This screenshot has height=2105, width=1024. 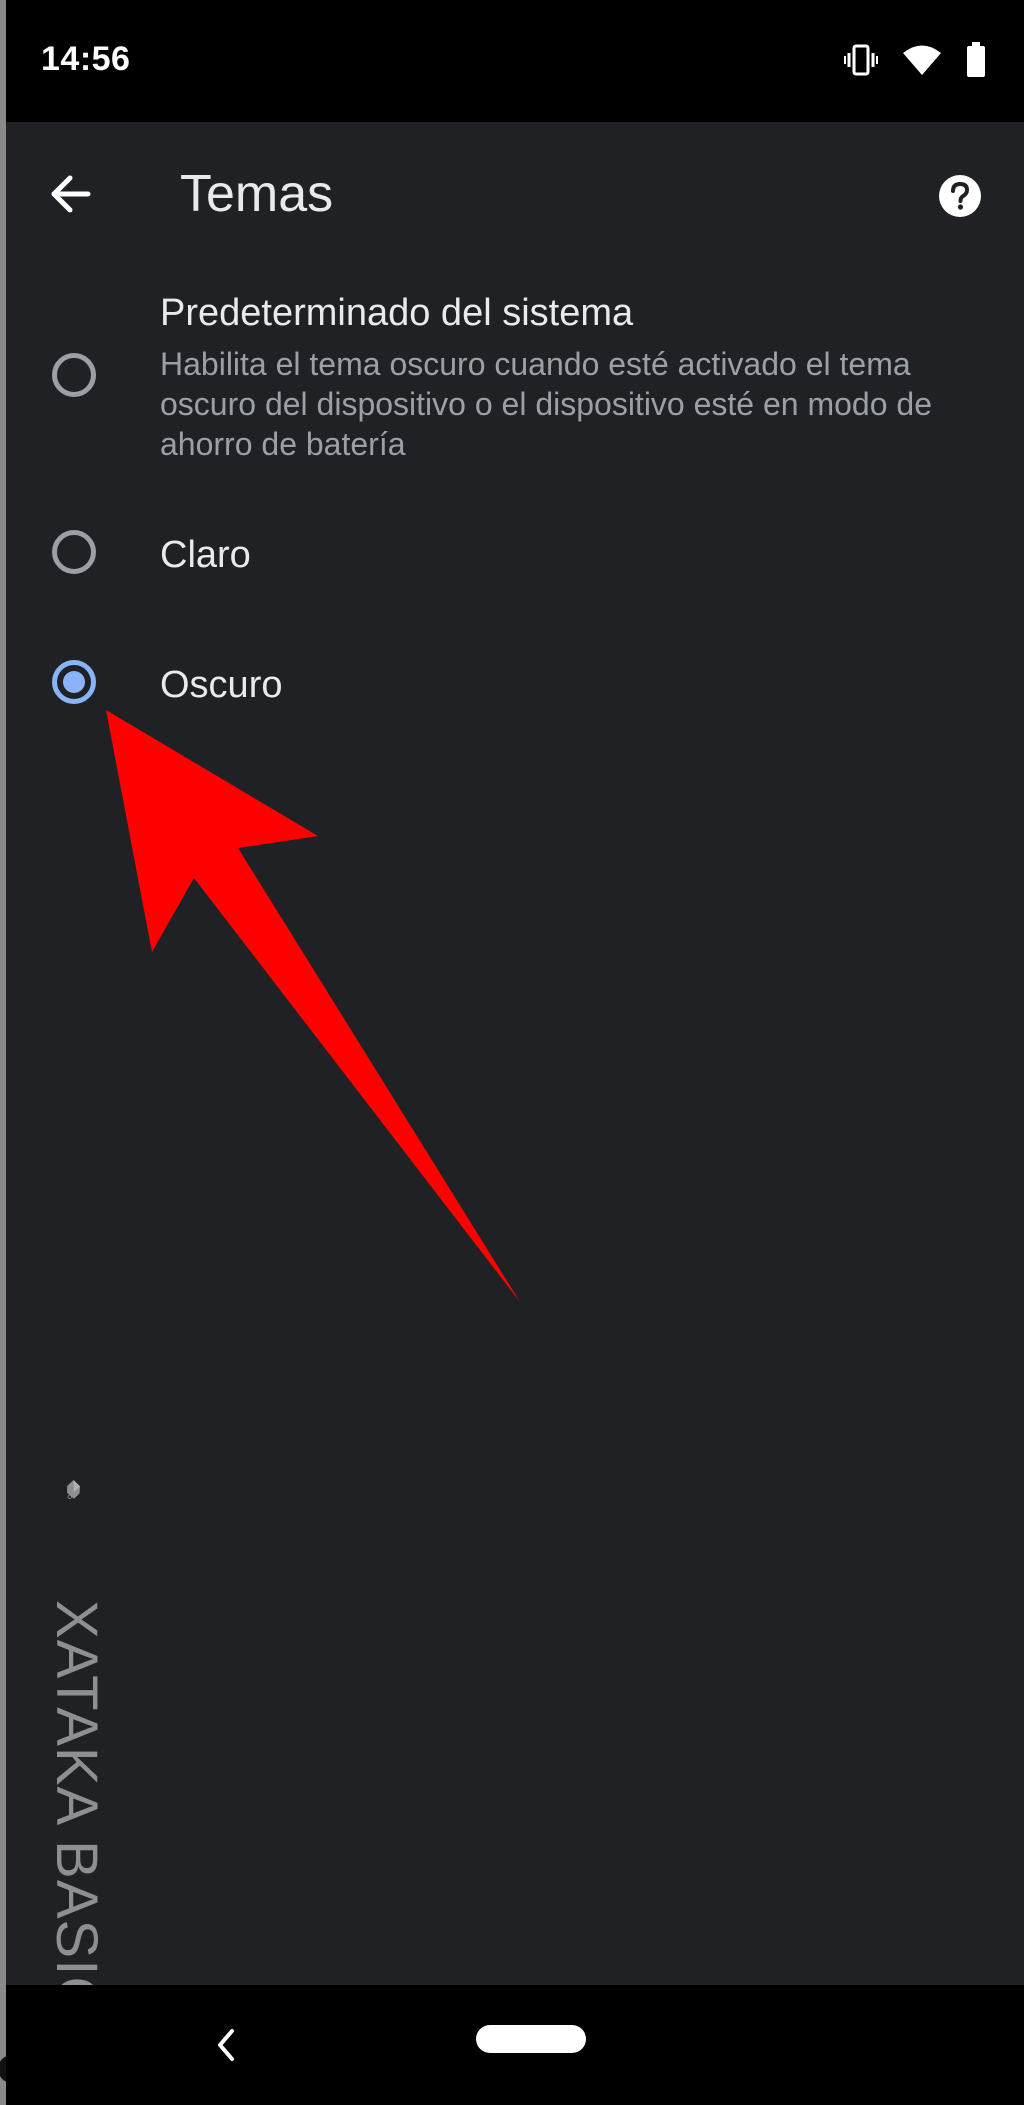 I want to click on status-time: 14:56, so click(x=86, y=59).